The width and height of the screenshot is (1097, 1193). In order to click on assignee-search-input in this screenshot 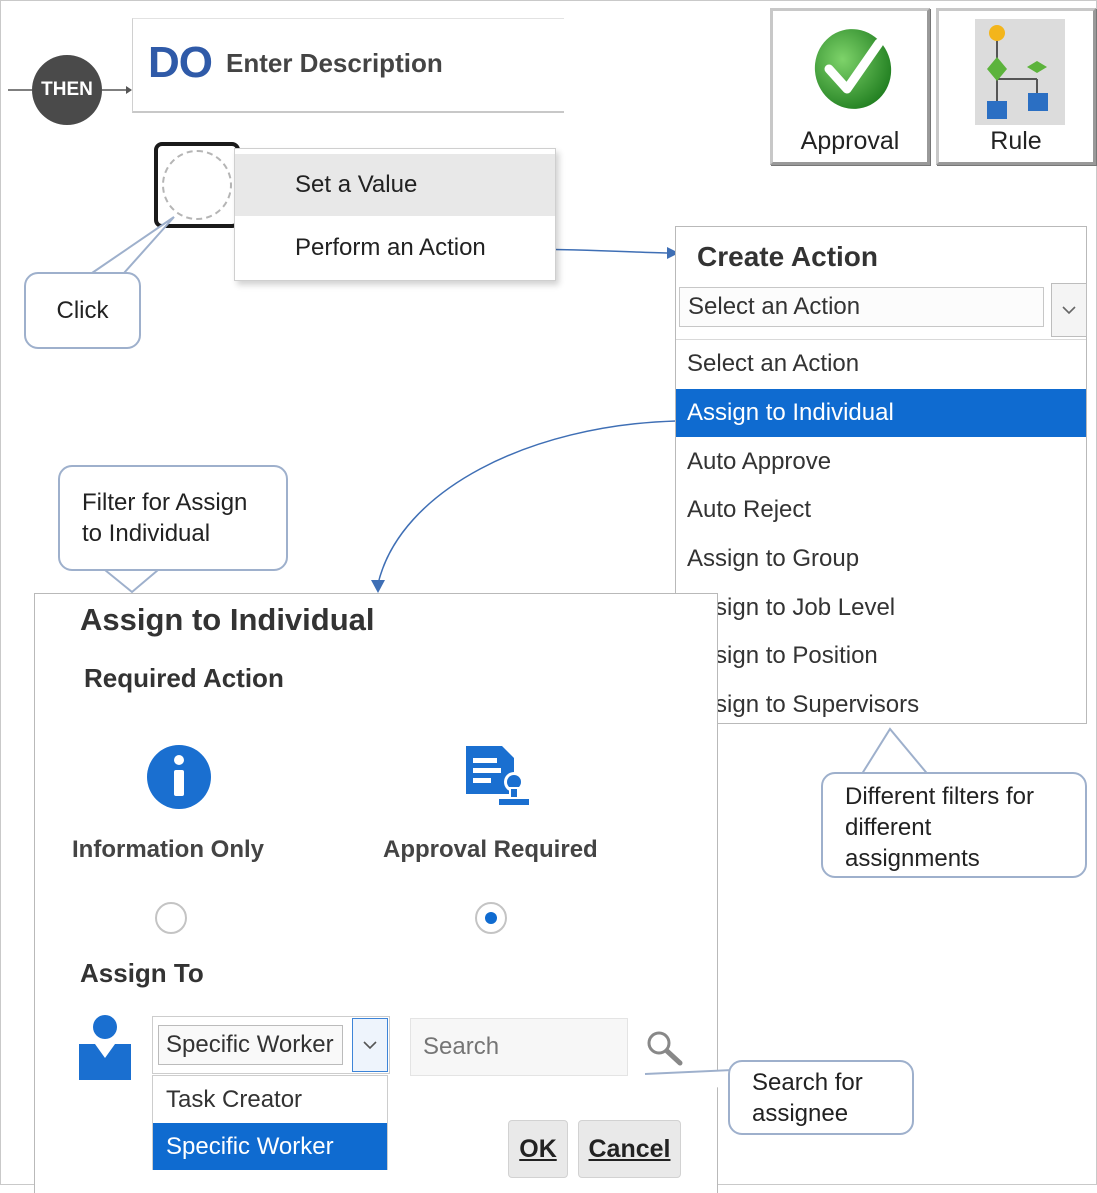, I will do `click(519, 1047)`.